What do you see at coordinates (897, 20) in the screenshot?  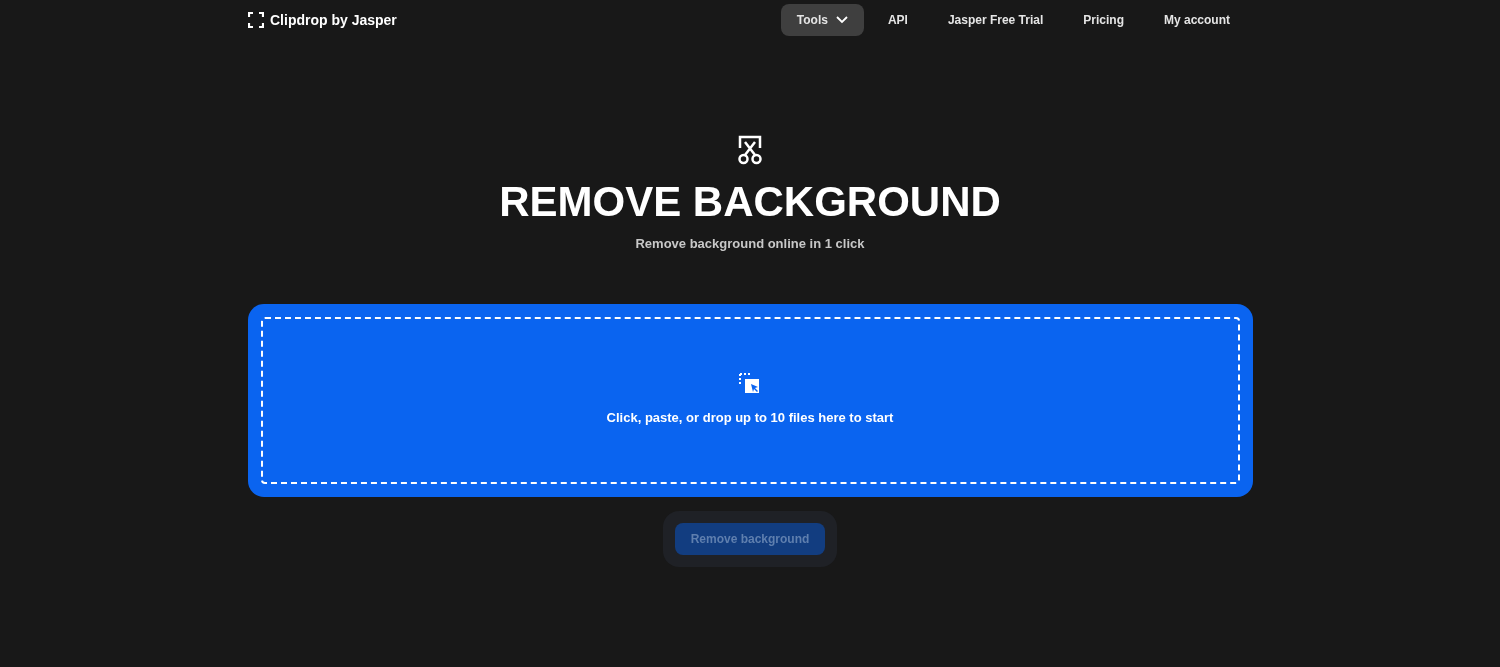 I see `nav-link: API` at bounding box center [897, 20].